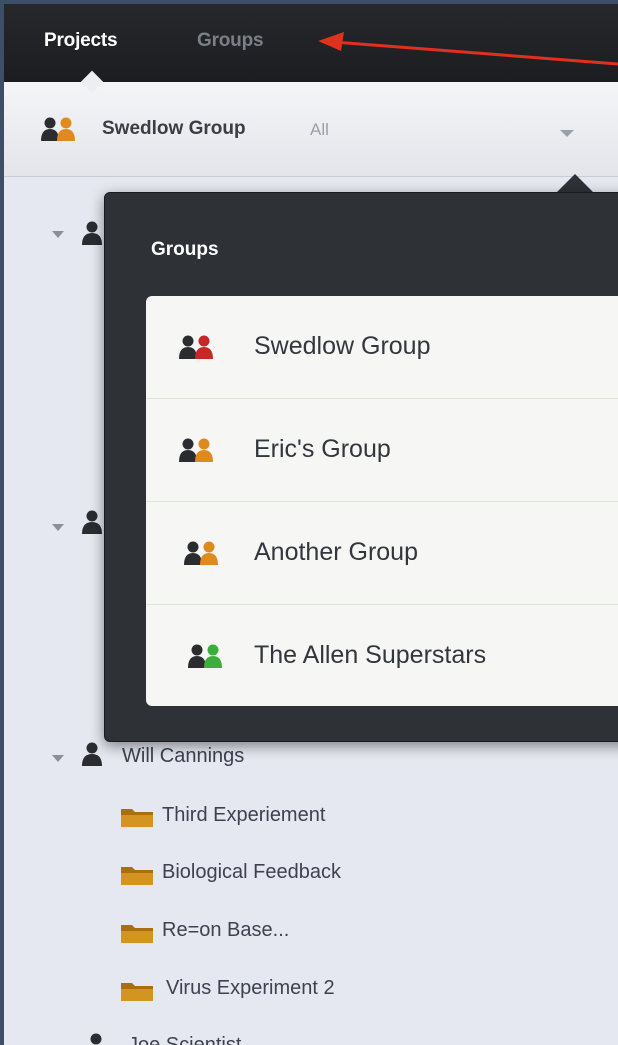  What do you see at coordinates (322, 449) in the screenshot?
I see `group-option-label: Eric's Group` at bounding box center [322, 449].